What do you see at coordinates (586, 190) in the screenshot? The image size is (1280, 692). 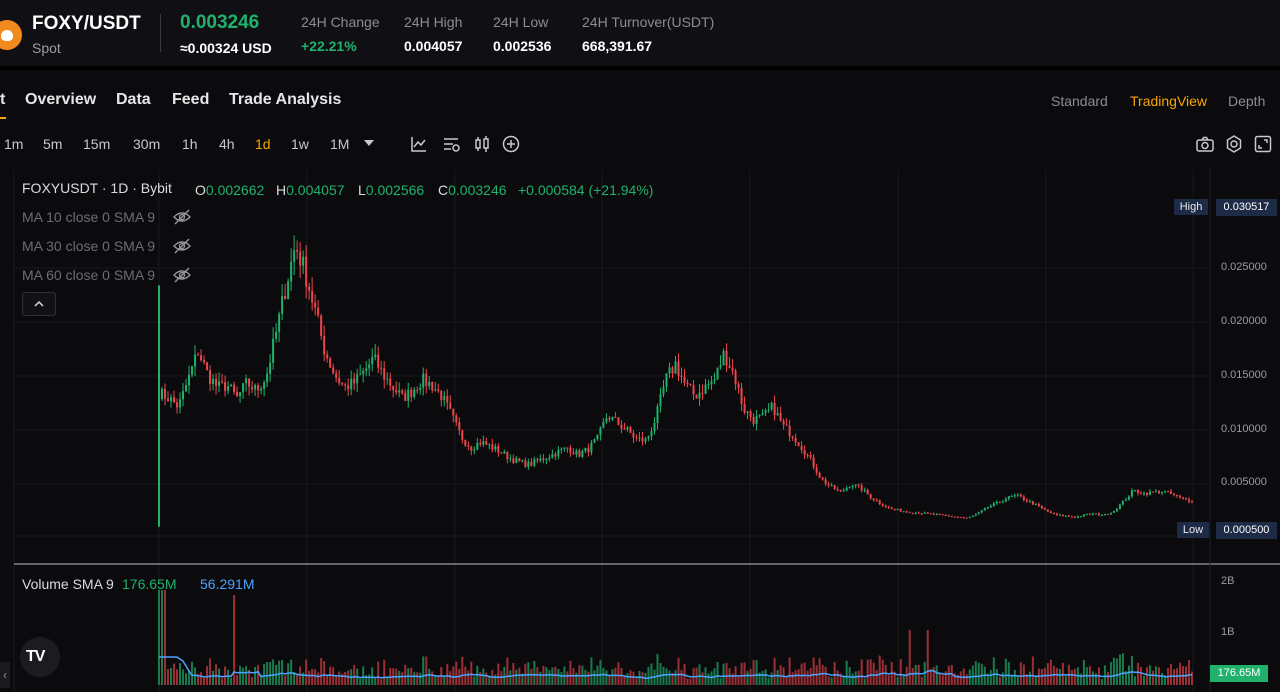 I see `ohlc-change: +0.000584 (+21.94%)` at bounding box center [586, 190].